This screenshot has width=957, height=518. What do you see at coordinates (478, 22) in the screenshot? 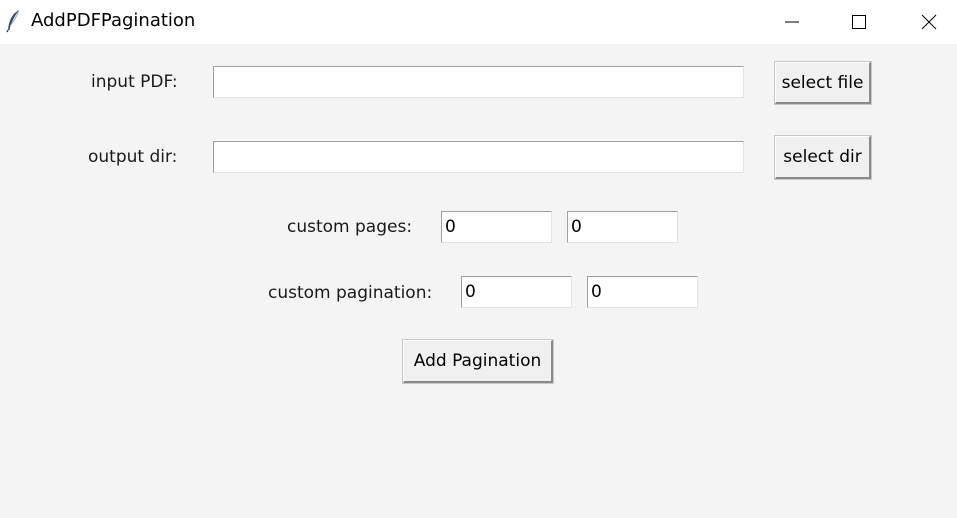
I see `title-bar: AddPDFPagination` at bounding box center [478, 22].